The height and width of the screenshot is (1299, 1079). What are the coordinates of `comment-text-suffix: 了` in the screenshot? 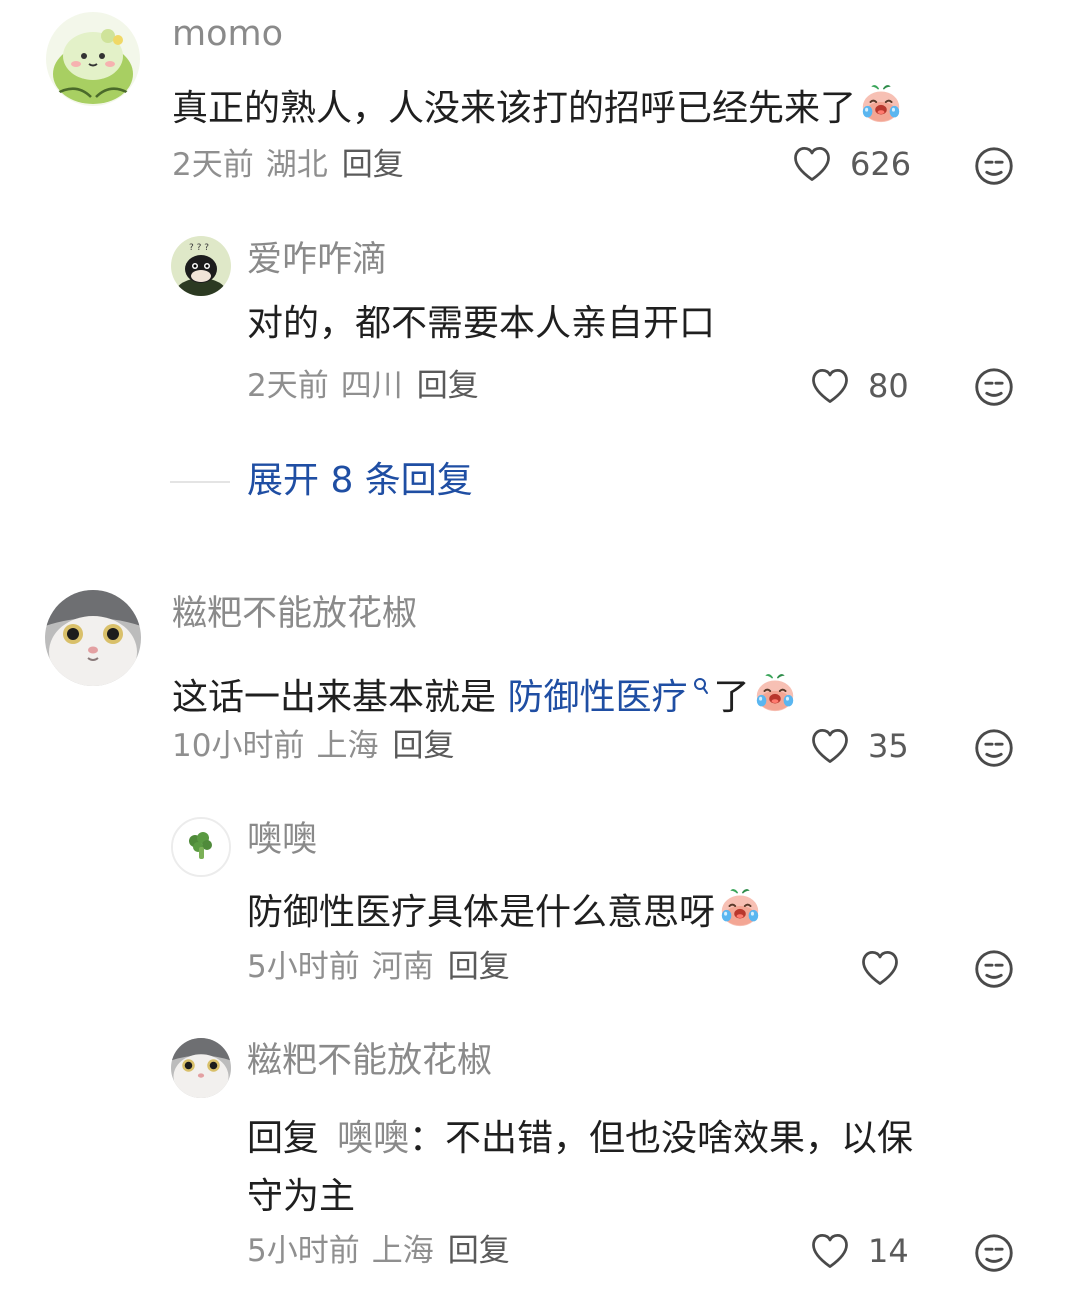 It's located at (731, 697).